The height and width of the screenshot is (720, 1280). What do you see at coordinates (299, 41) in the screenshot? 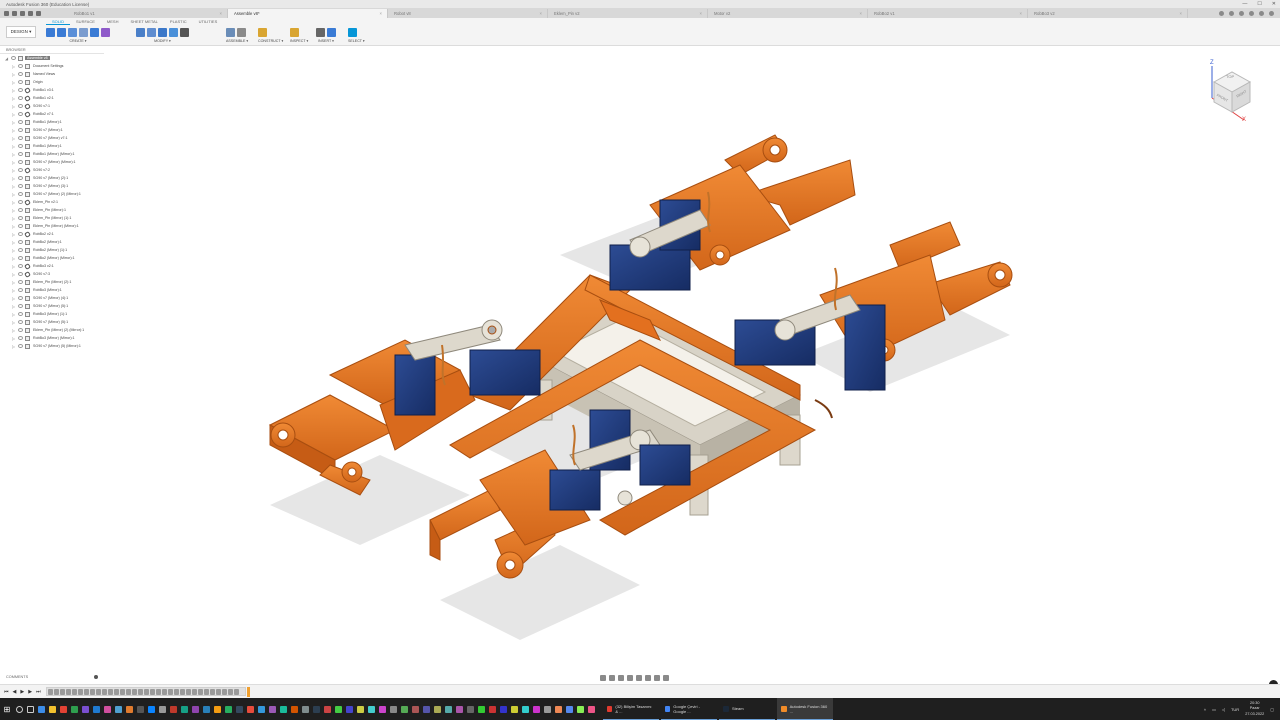
I see `tool-group-label: INSPECT ▾` at bounding box center [299, 41].